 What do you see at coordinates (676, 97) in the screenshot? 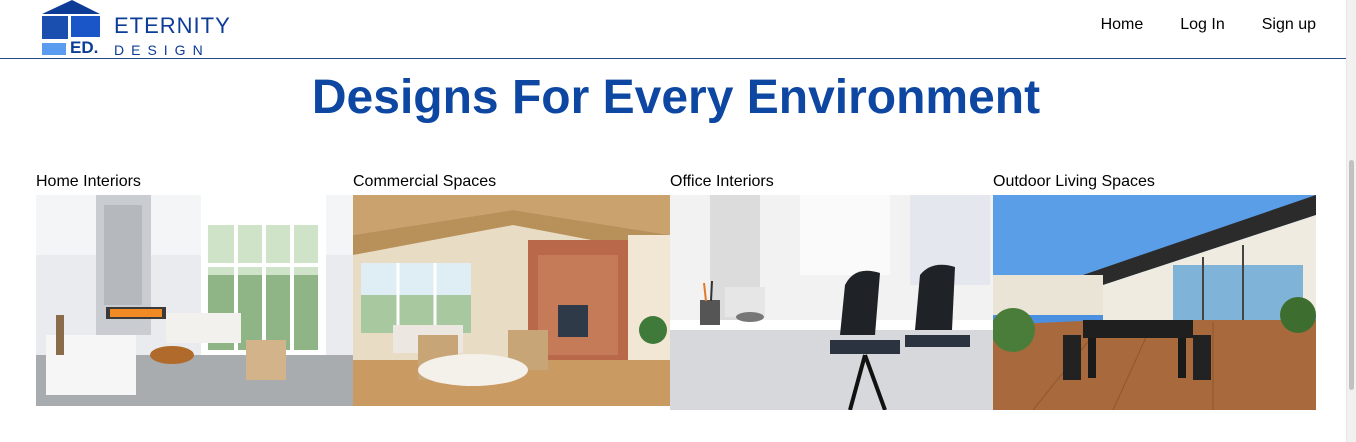
I see `page-title: Designs For Every Environment` at bounding box center [676, 97].